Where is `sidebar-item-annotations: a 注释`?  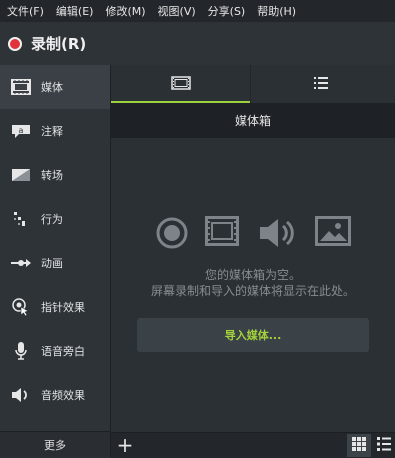 sidebar-item-annotations: a 注释 is located at coordinates (55, 131).